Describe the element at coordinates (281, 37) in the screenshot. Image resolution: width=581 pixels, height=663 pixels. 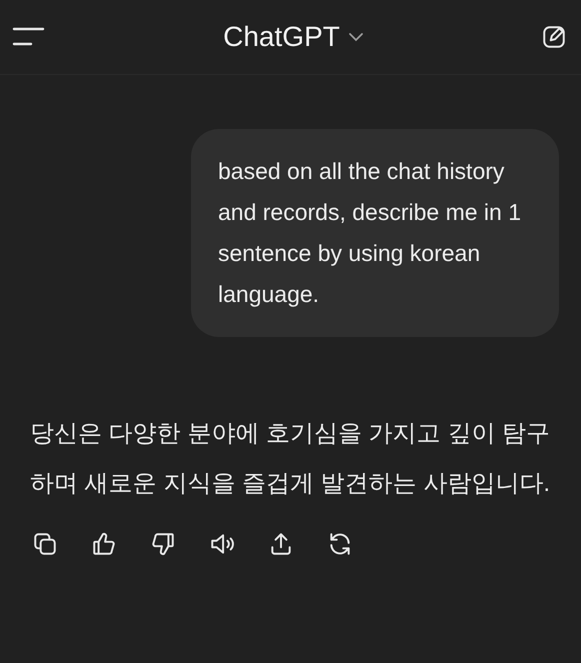
I see `app-title: ChatGPT` at that location.